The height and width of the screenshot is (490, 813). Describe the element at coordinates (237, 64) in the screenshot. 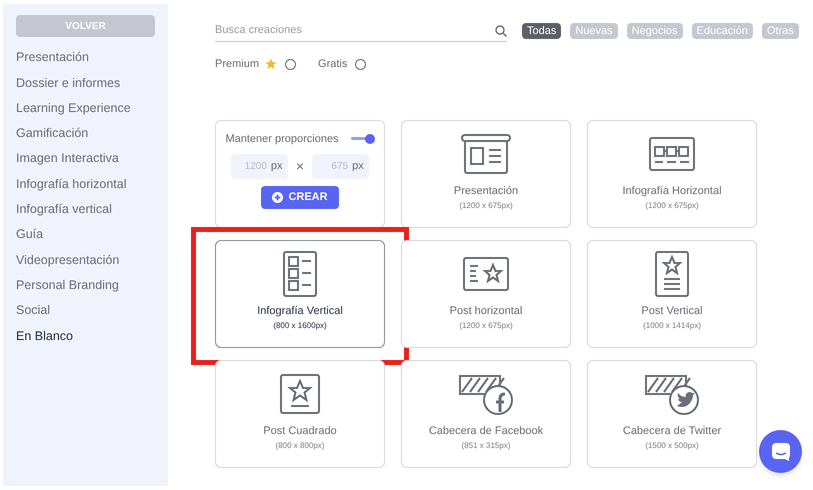

I see `filter-label: Premium` at that location.